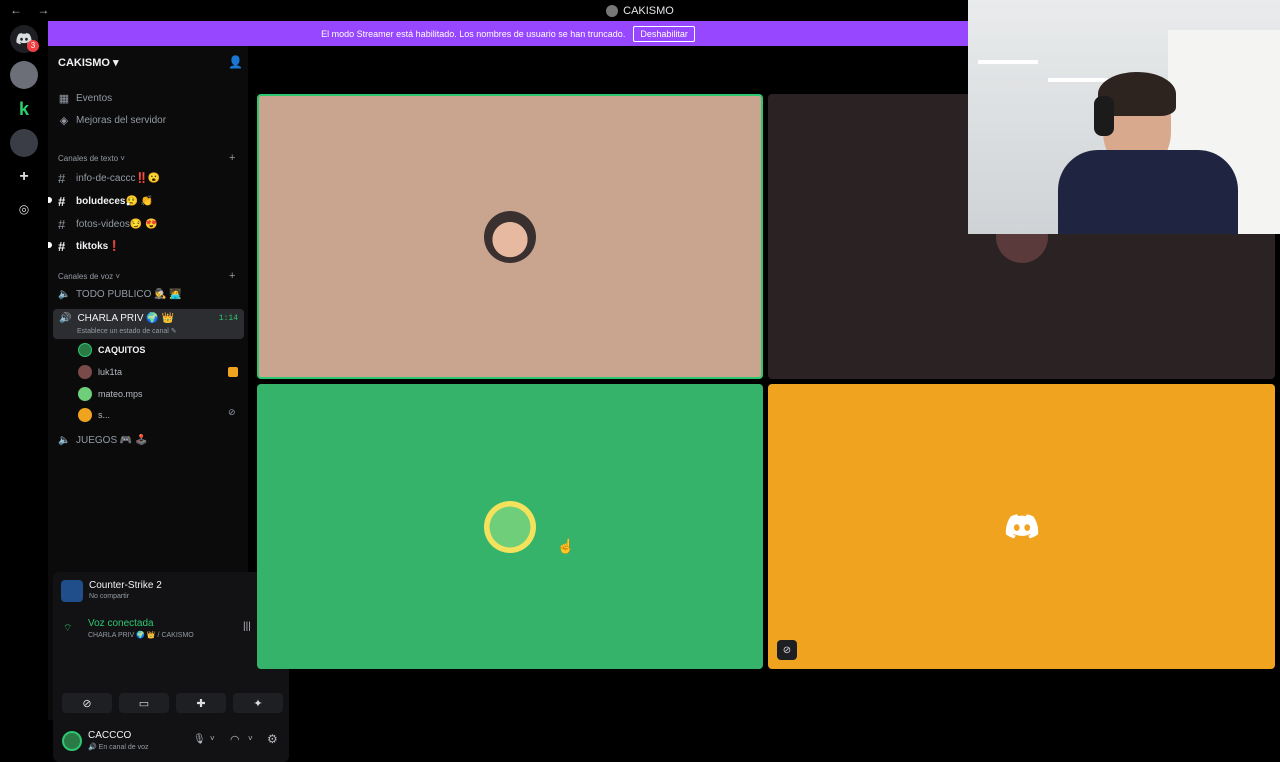 The width and height of the screenshot is (1280, 762). I want to click on activities-icon: ✚, so click(201, 703).